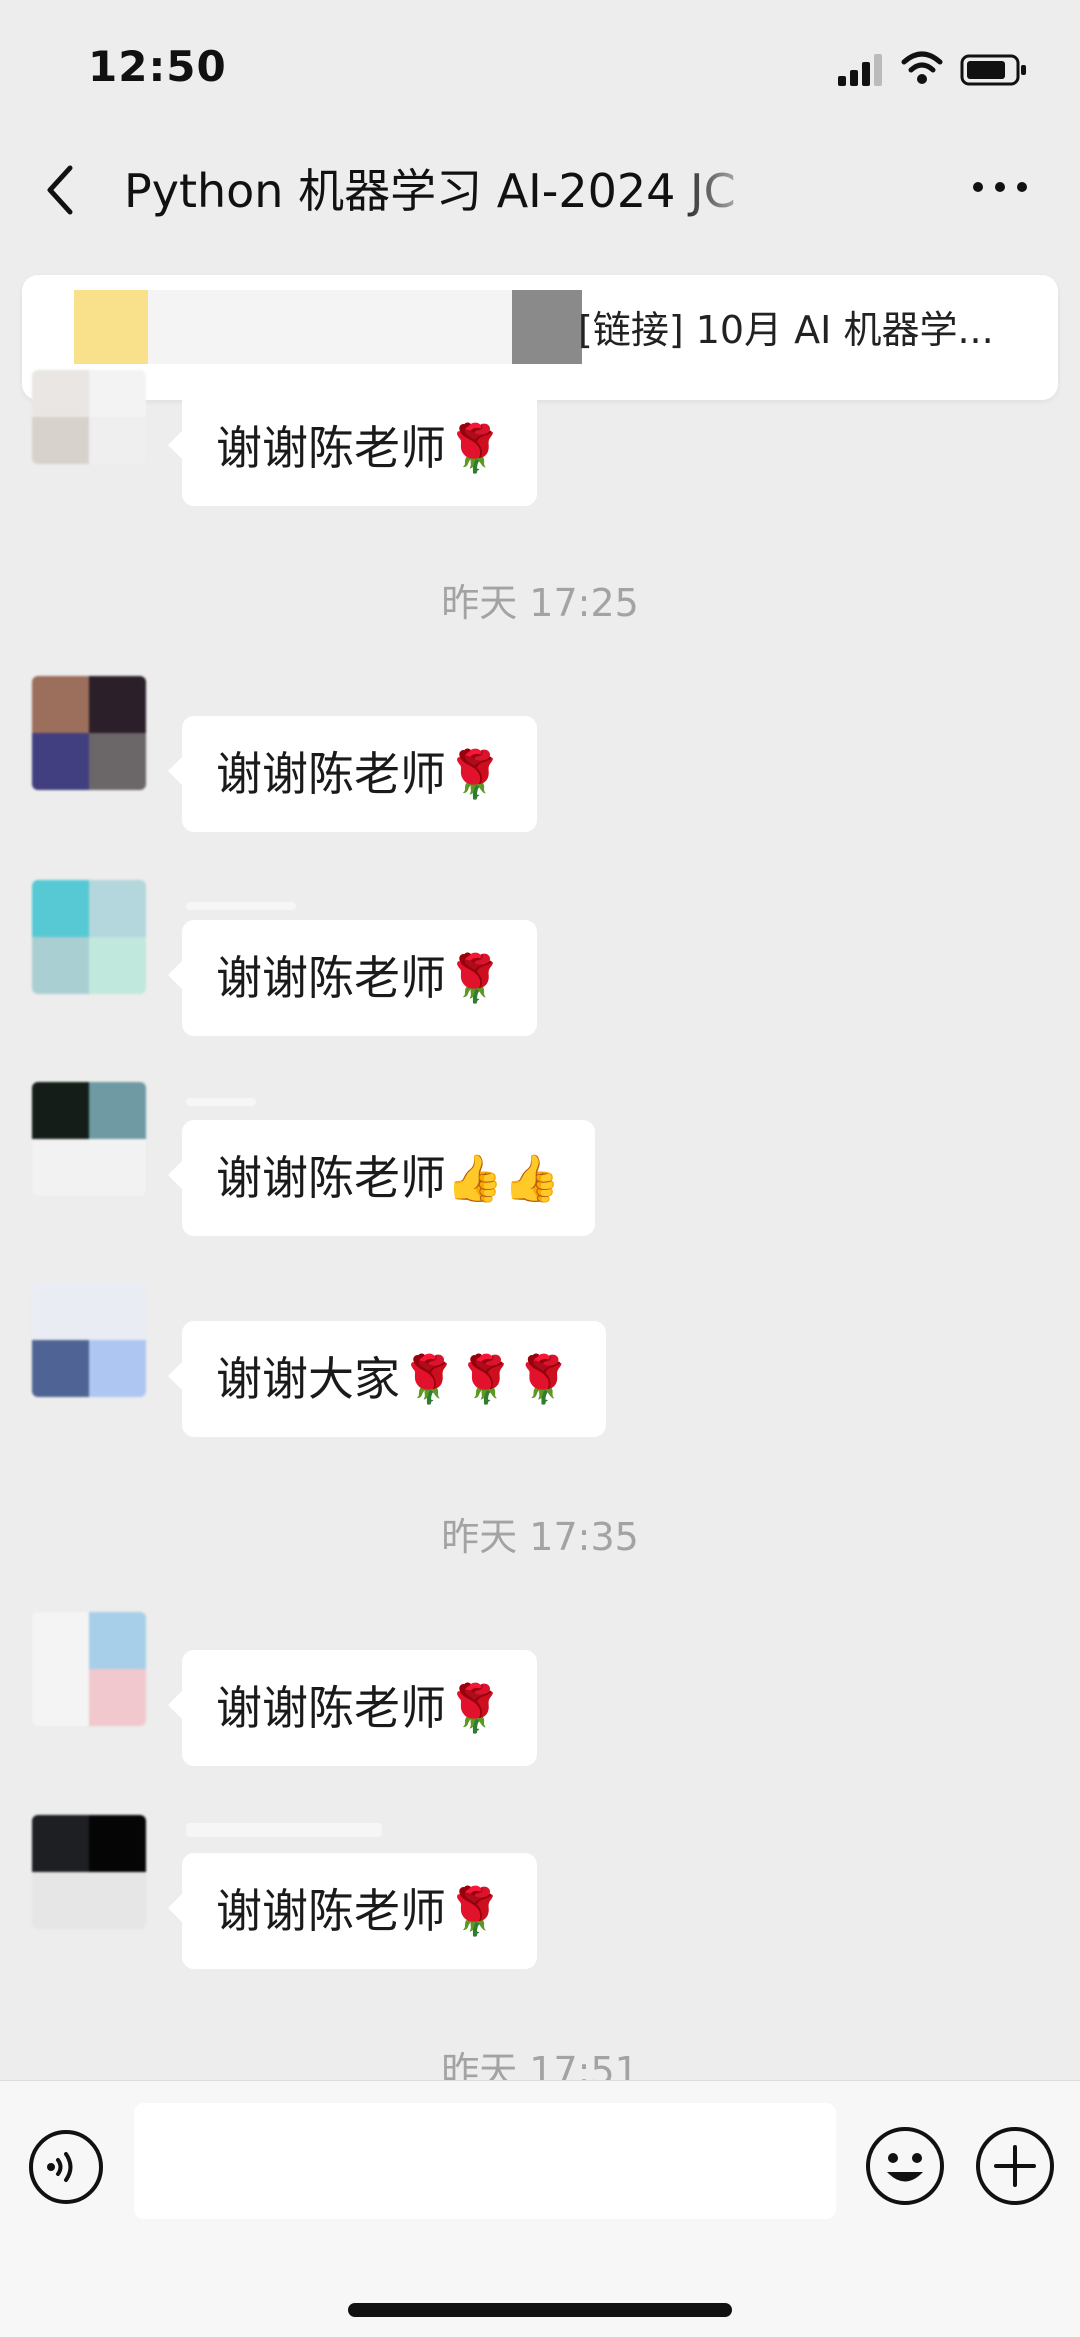 Image resolution: width=1080 pixels, height=2337 pixels. I want to click on pinned-thumbnail, so click(111, 327).